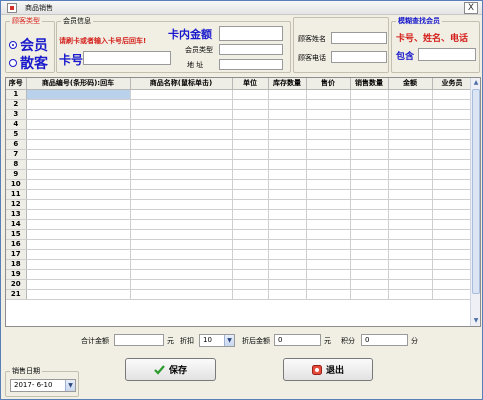  What do you see at coordinates (239, 134) in the screenshot?
I see `table-row: 5` at bounding box center [239, 134].